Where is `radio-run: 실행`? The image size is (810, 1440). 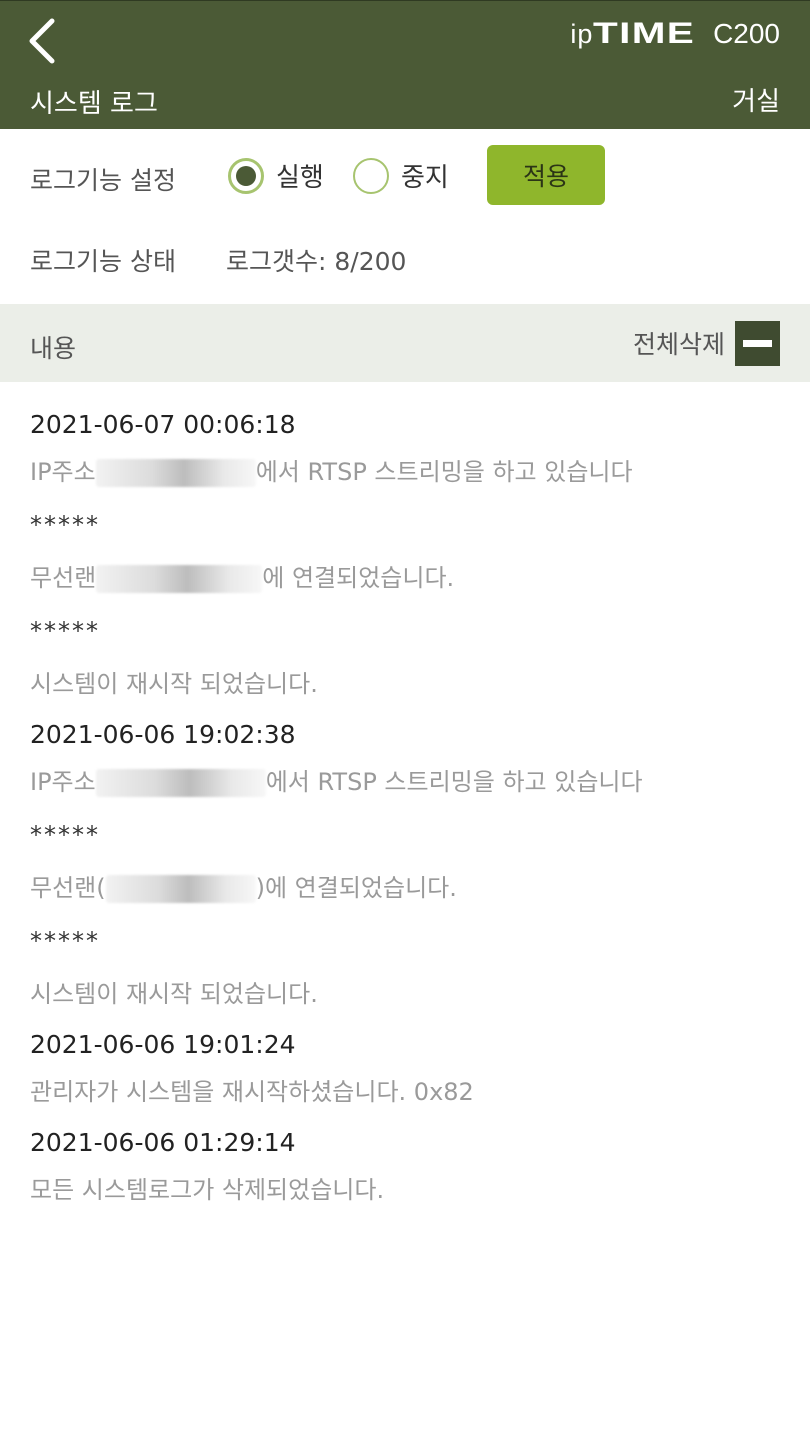 radio-run: 실행 is located at coordinates (276, 175).